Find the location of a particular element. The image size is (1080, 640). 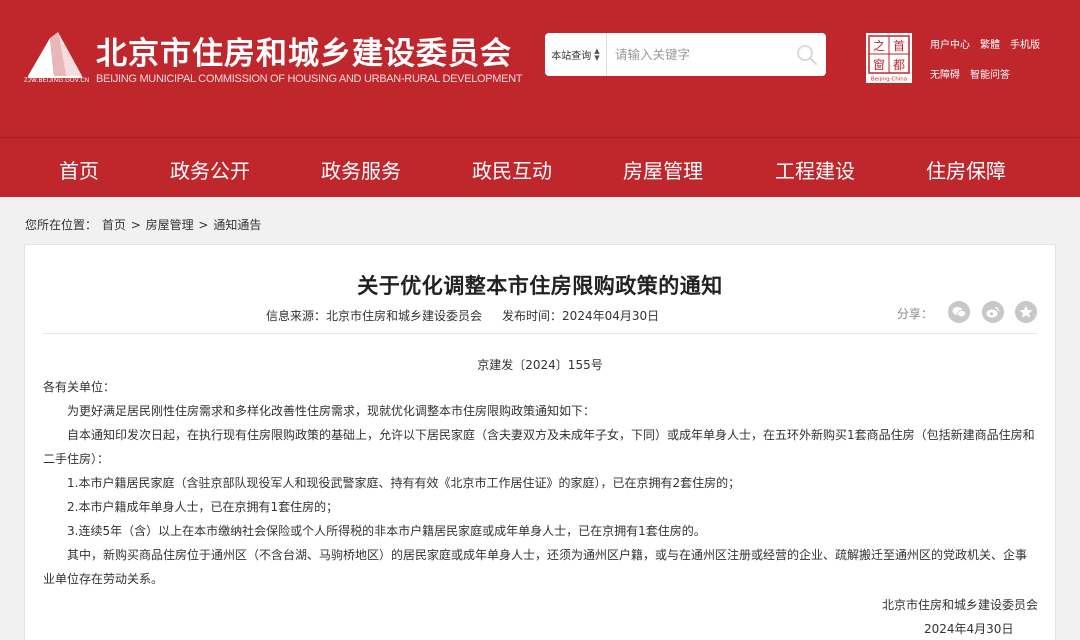

svg-text: 首 is located at coordinates (899, 46).